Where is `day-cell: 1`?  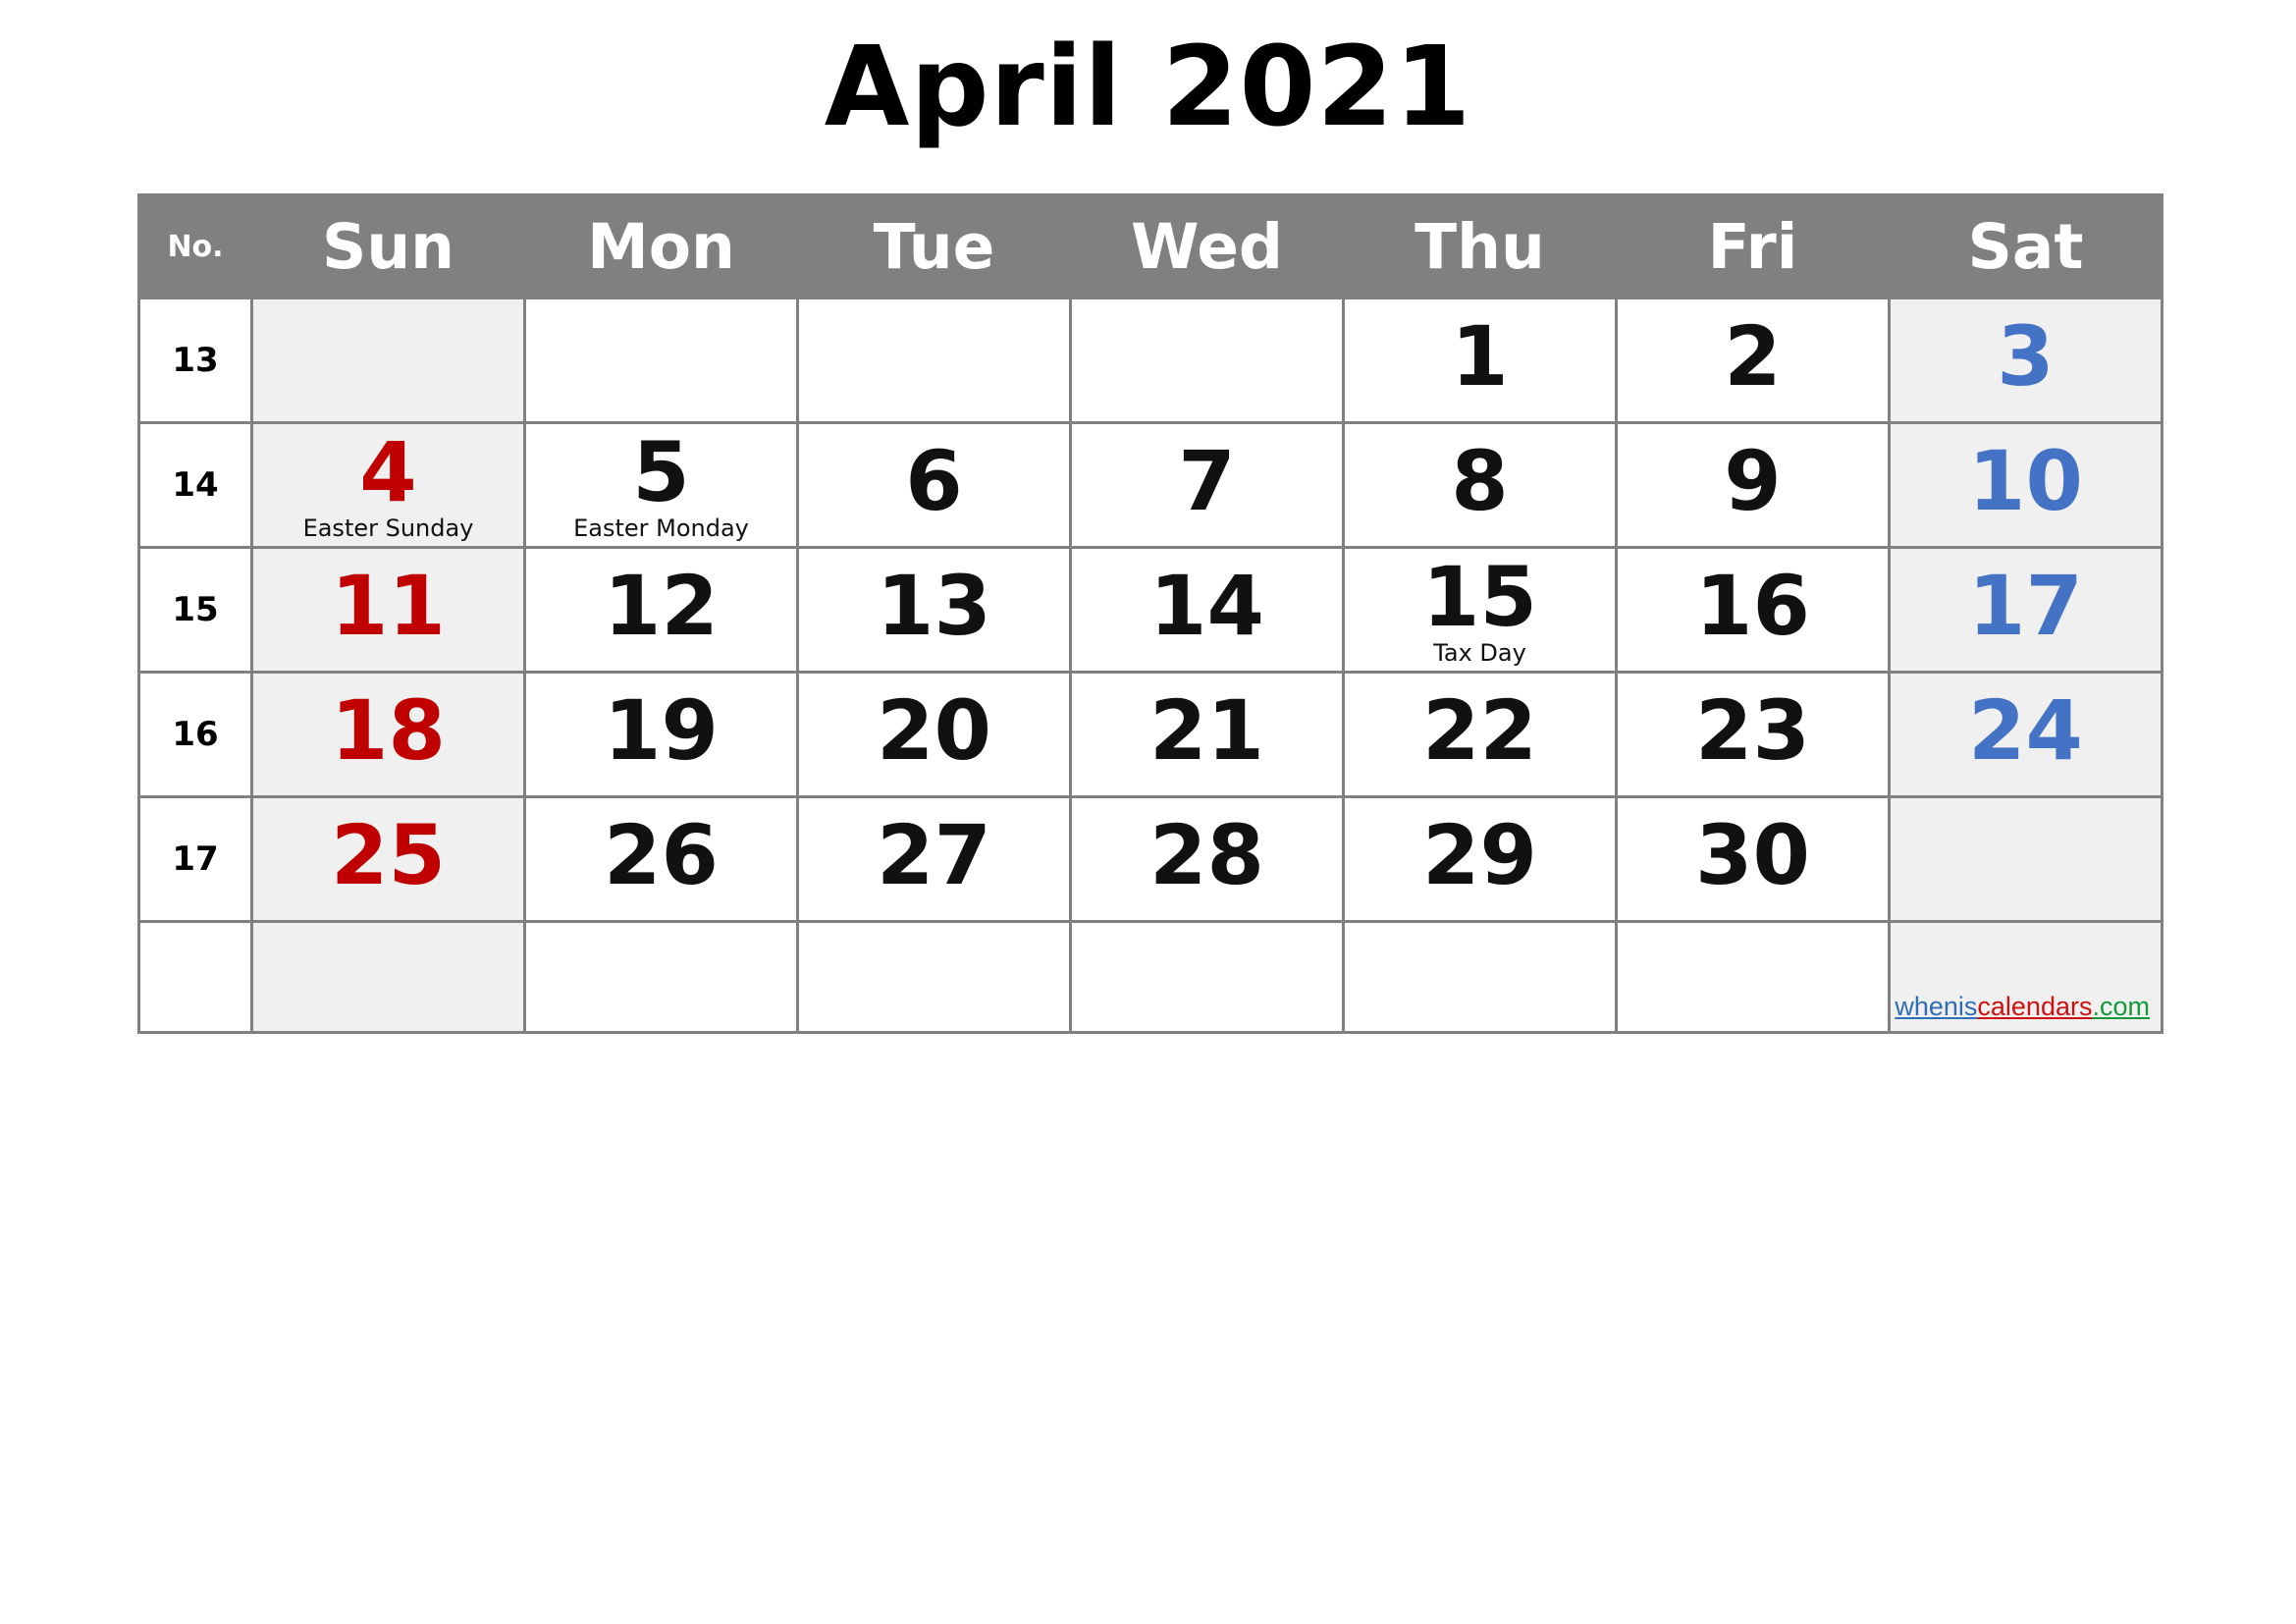
day-cell: 1 is located at coordinates (1480, 360).